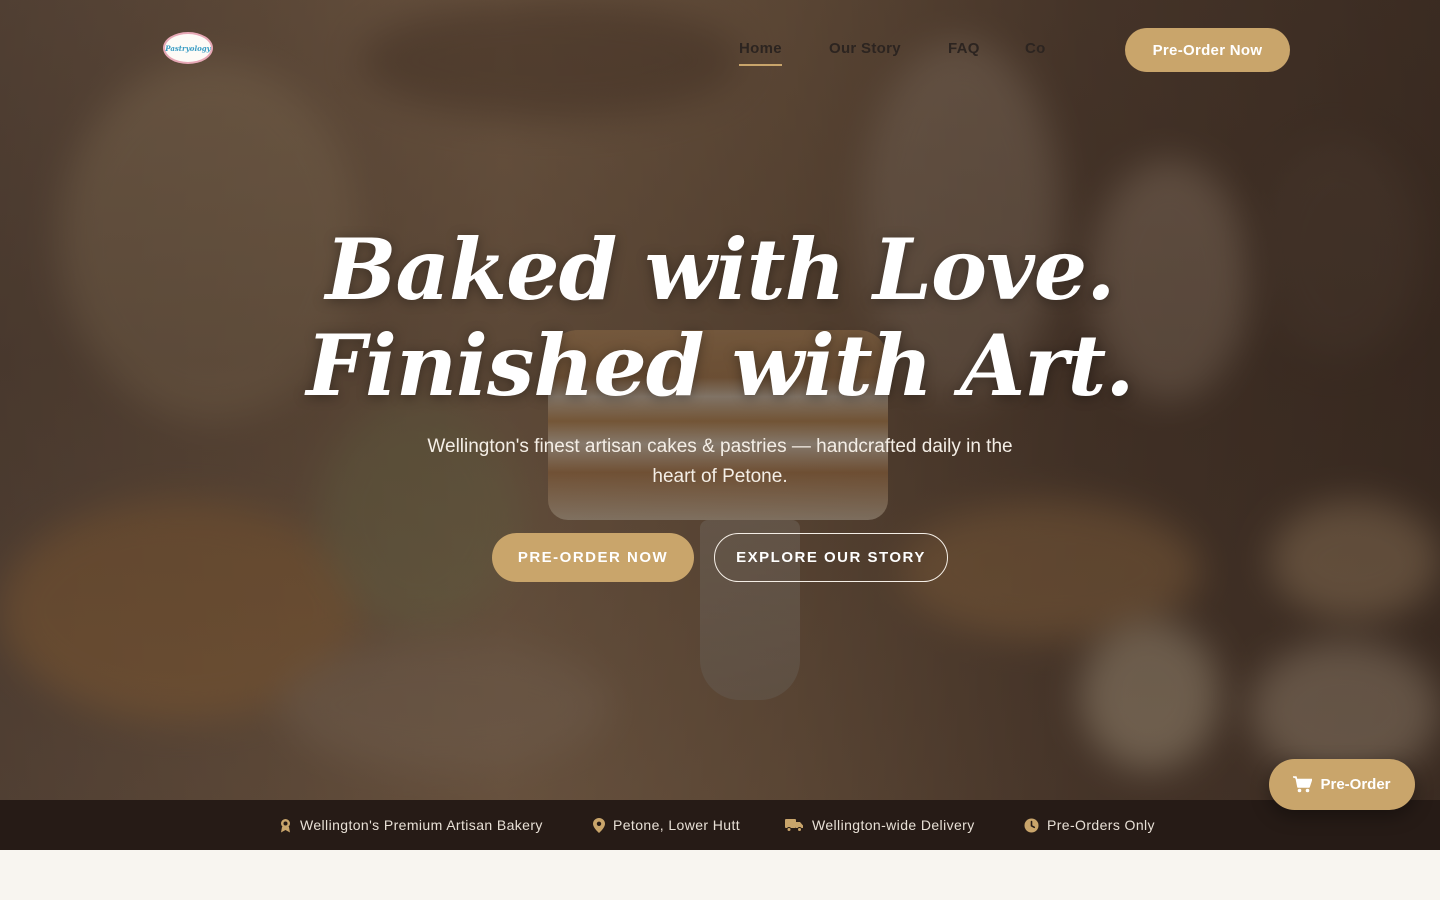  I want to click on floating-pre-order-button: Pre-Order, so click(1342, 784).